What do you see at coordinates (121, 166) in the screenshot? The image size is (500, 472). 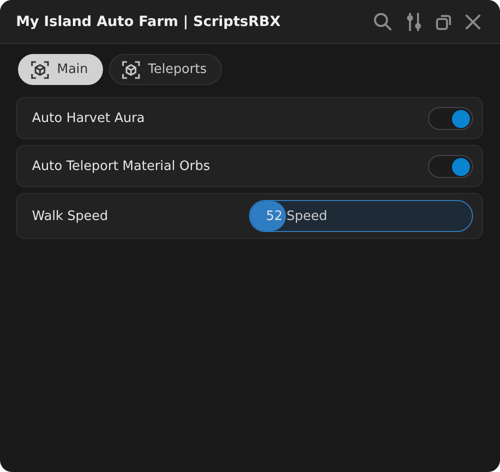 I see `option-label: Auto Teleport Material Orbs` at bounding box center [121, 166].